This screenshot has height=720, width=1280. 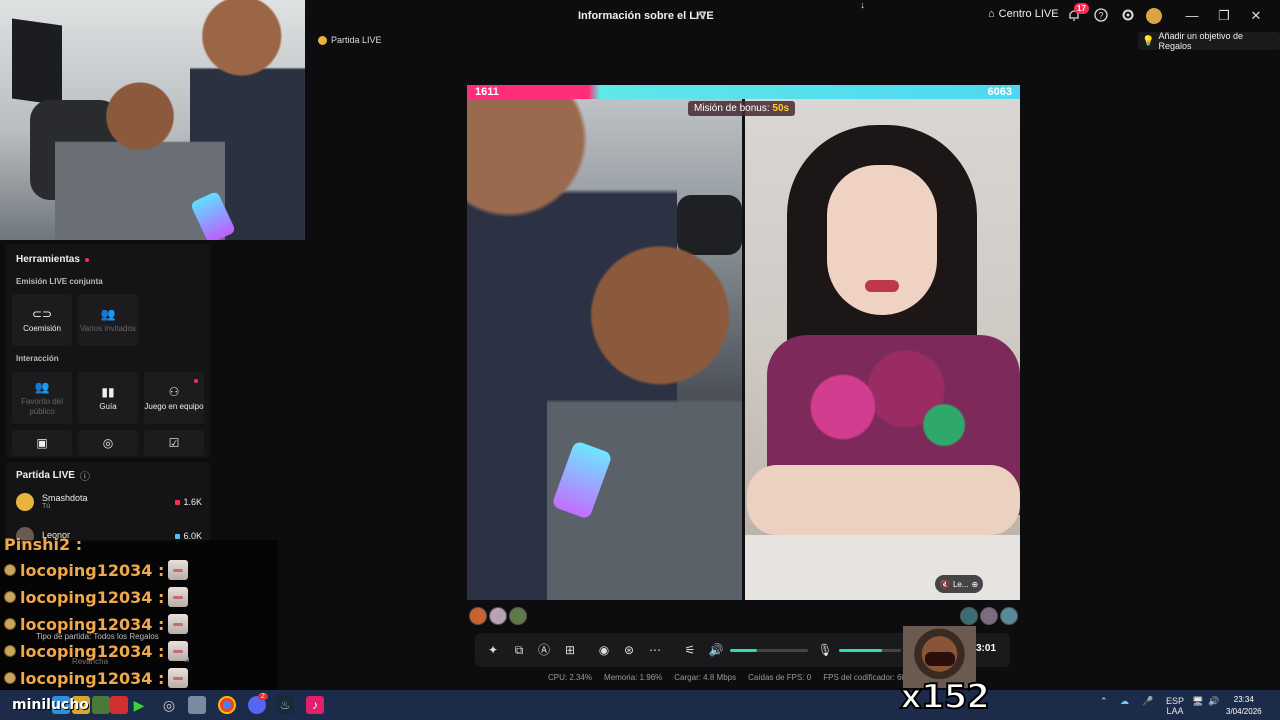 I want to click on partida-title: Partida LIVE, so click(x=45, y=475).